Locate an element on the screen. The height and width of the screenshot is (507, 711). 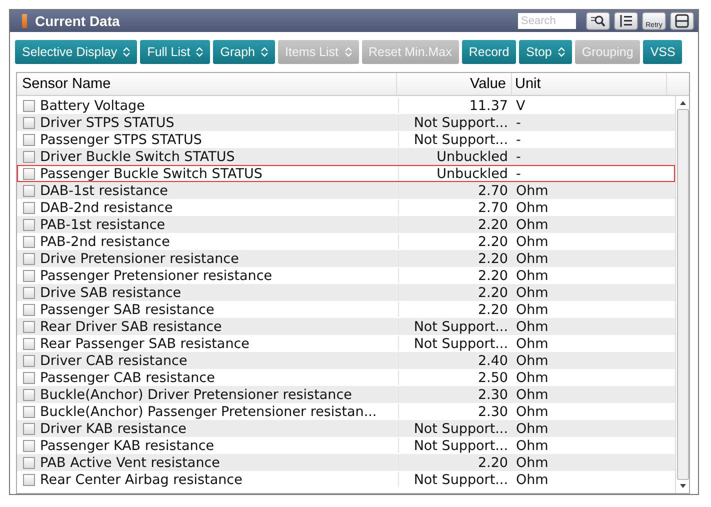
table-row: DAB-2nd resistance 2.70 Ohm is located at coordinates (346, 207).